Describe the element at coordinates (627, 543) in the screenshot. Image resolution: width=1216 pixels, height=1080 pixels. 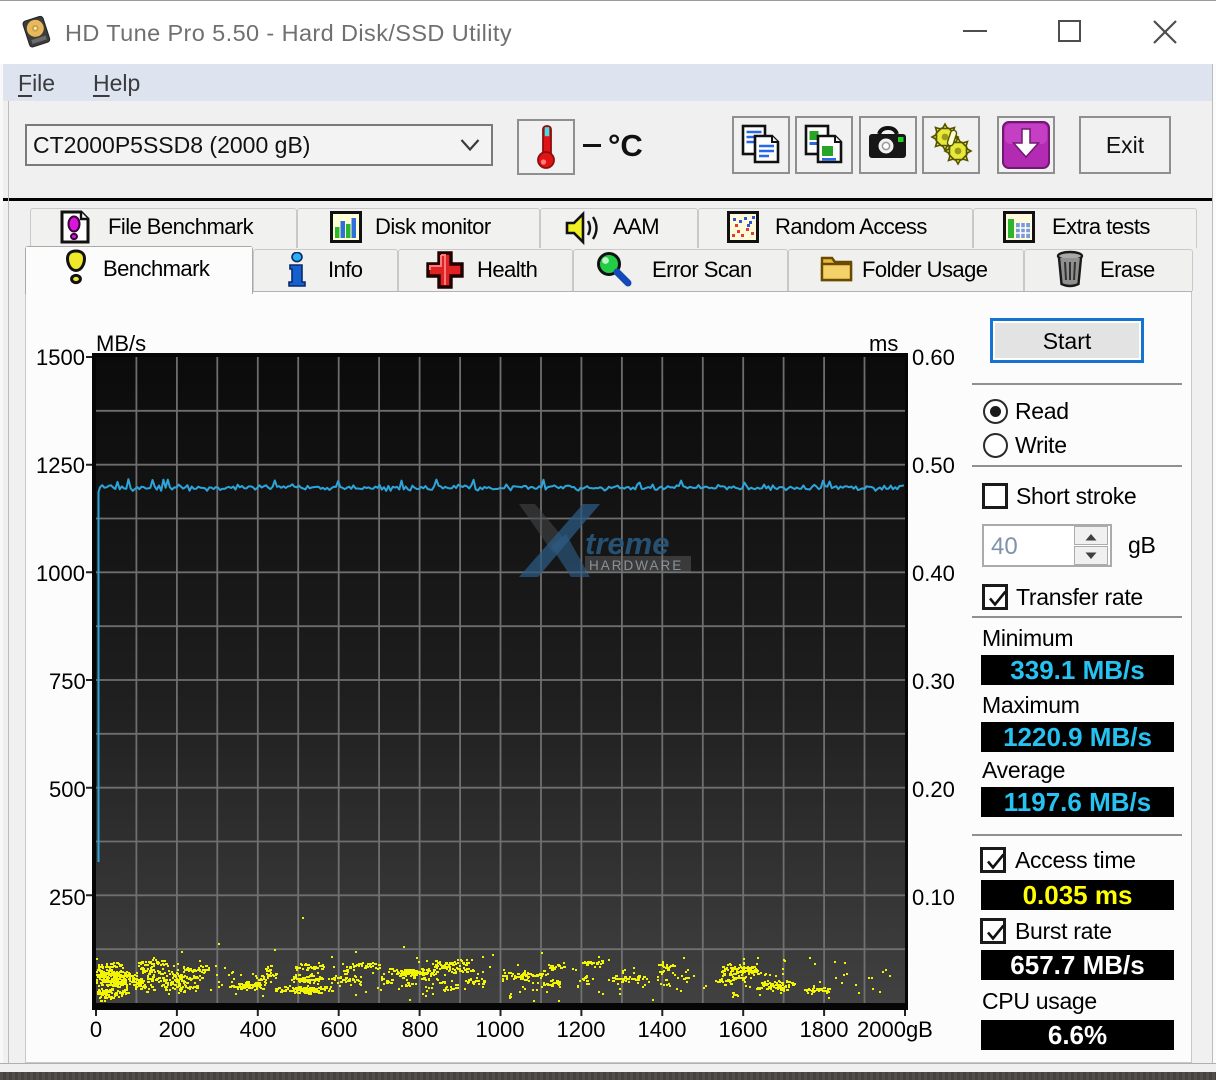
I see `svg-text: treme` at that location.